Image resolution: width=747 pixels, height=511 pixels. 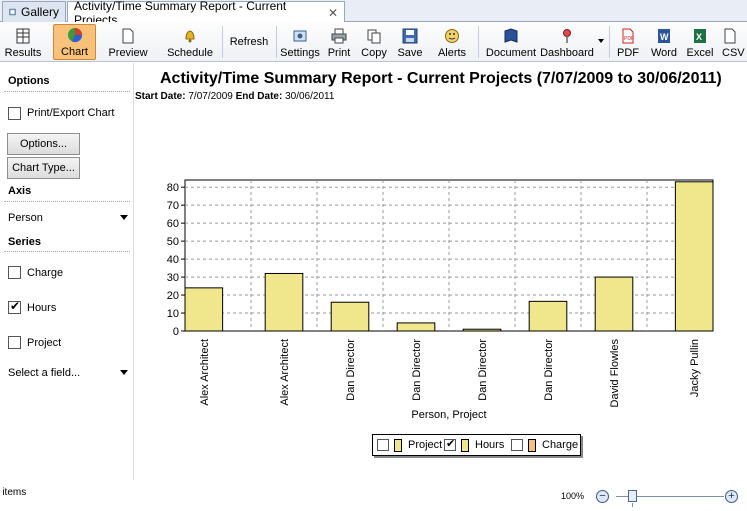 I want to click on pie-chart-icon, so click(x=74, y=35).